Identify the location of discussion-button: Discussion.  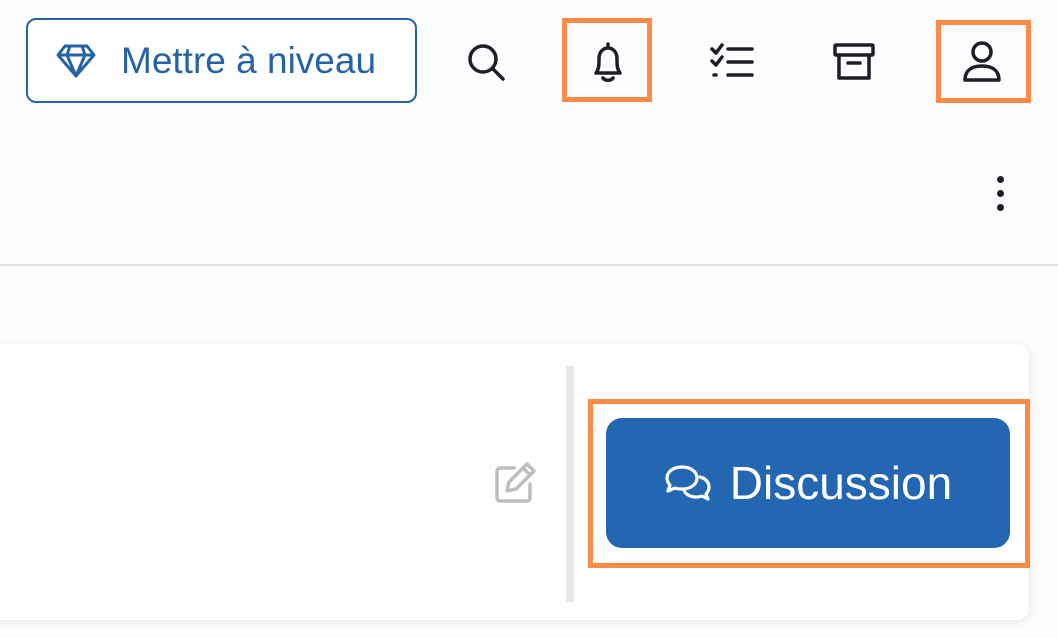
(808, 483).